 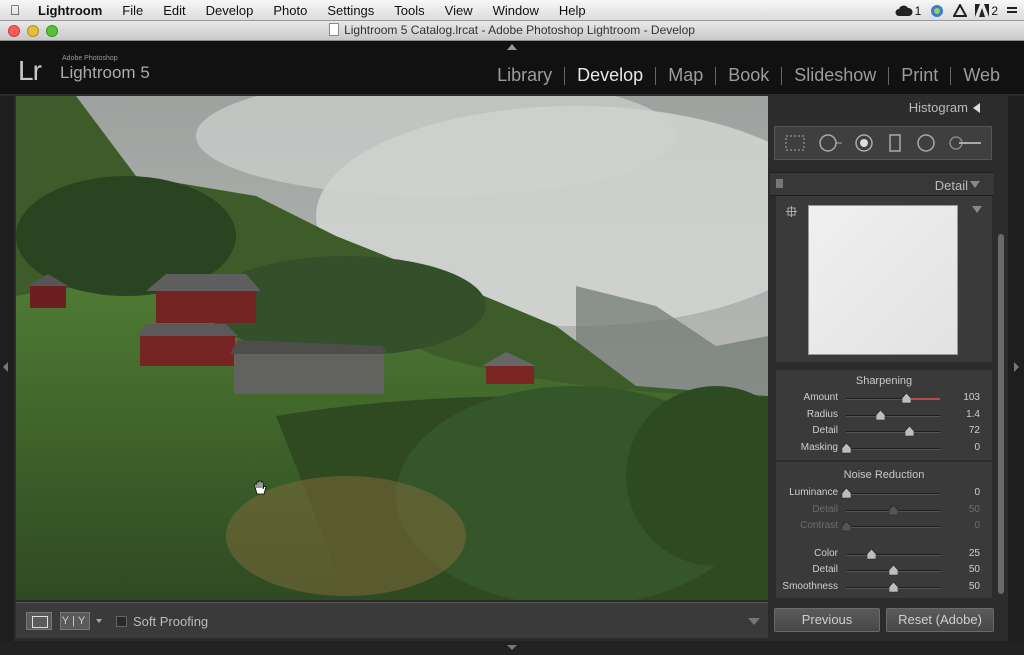 What do you see at coordinates (940, 620) in the screenshot?
I see `reset-button: Reset (Adobe)` at bounding box center [940, 620].